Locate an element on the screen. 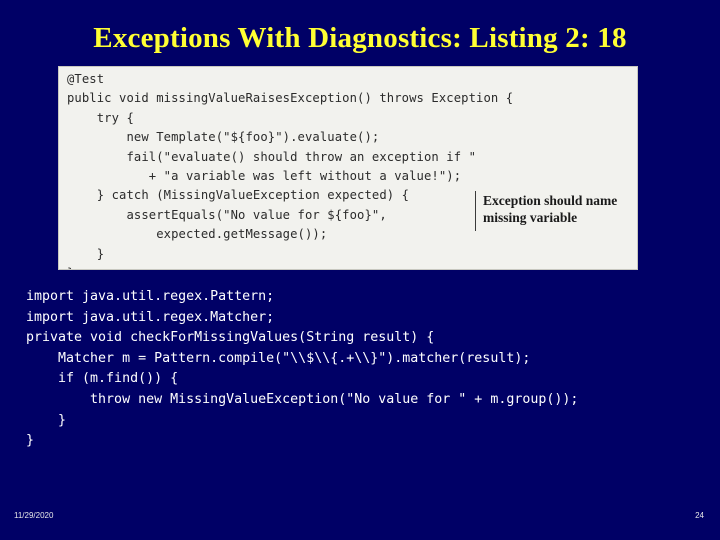  footer-page-number: 24 is located at coordinates (699, 515).